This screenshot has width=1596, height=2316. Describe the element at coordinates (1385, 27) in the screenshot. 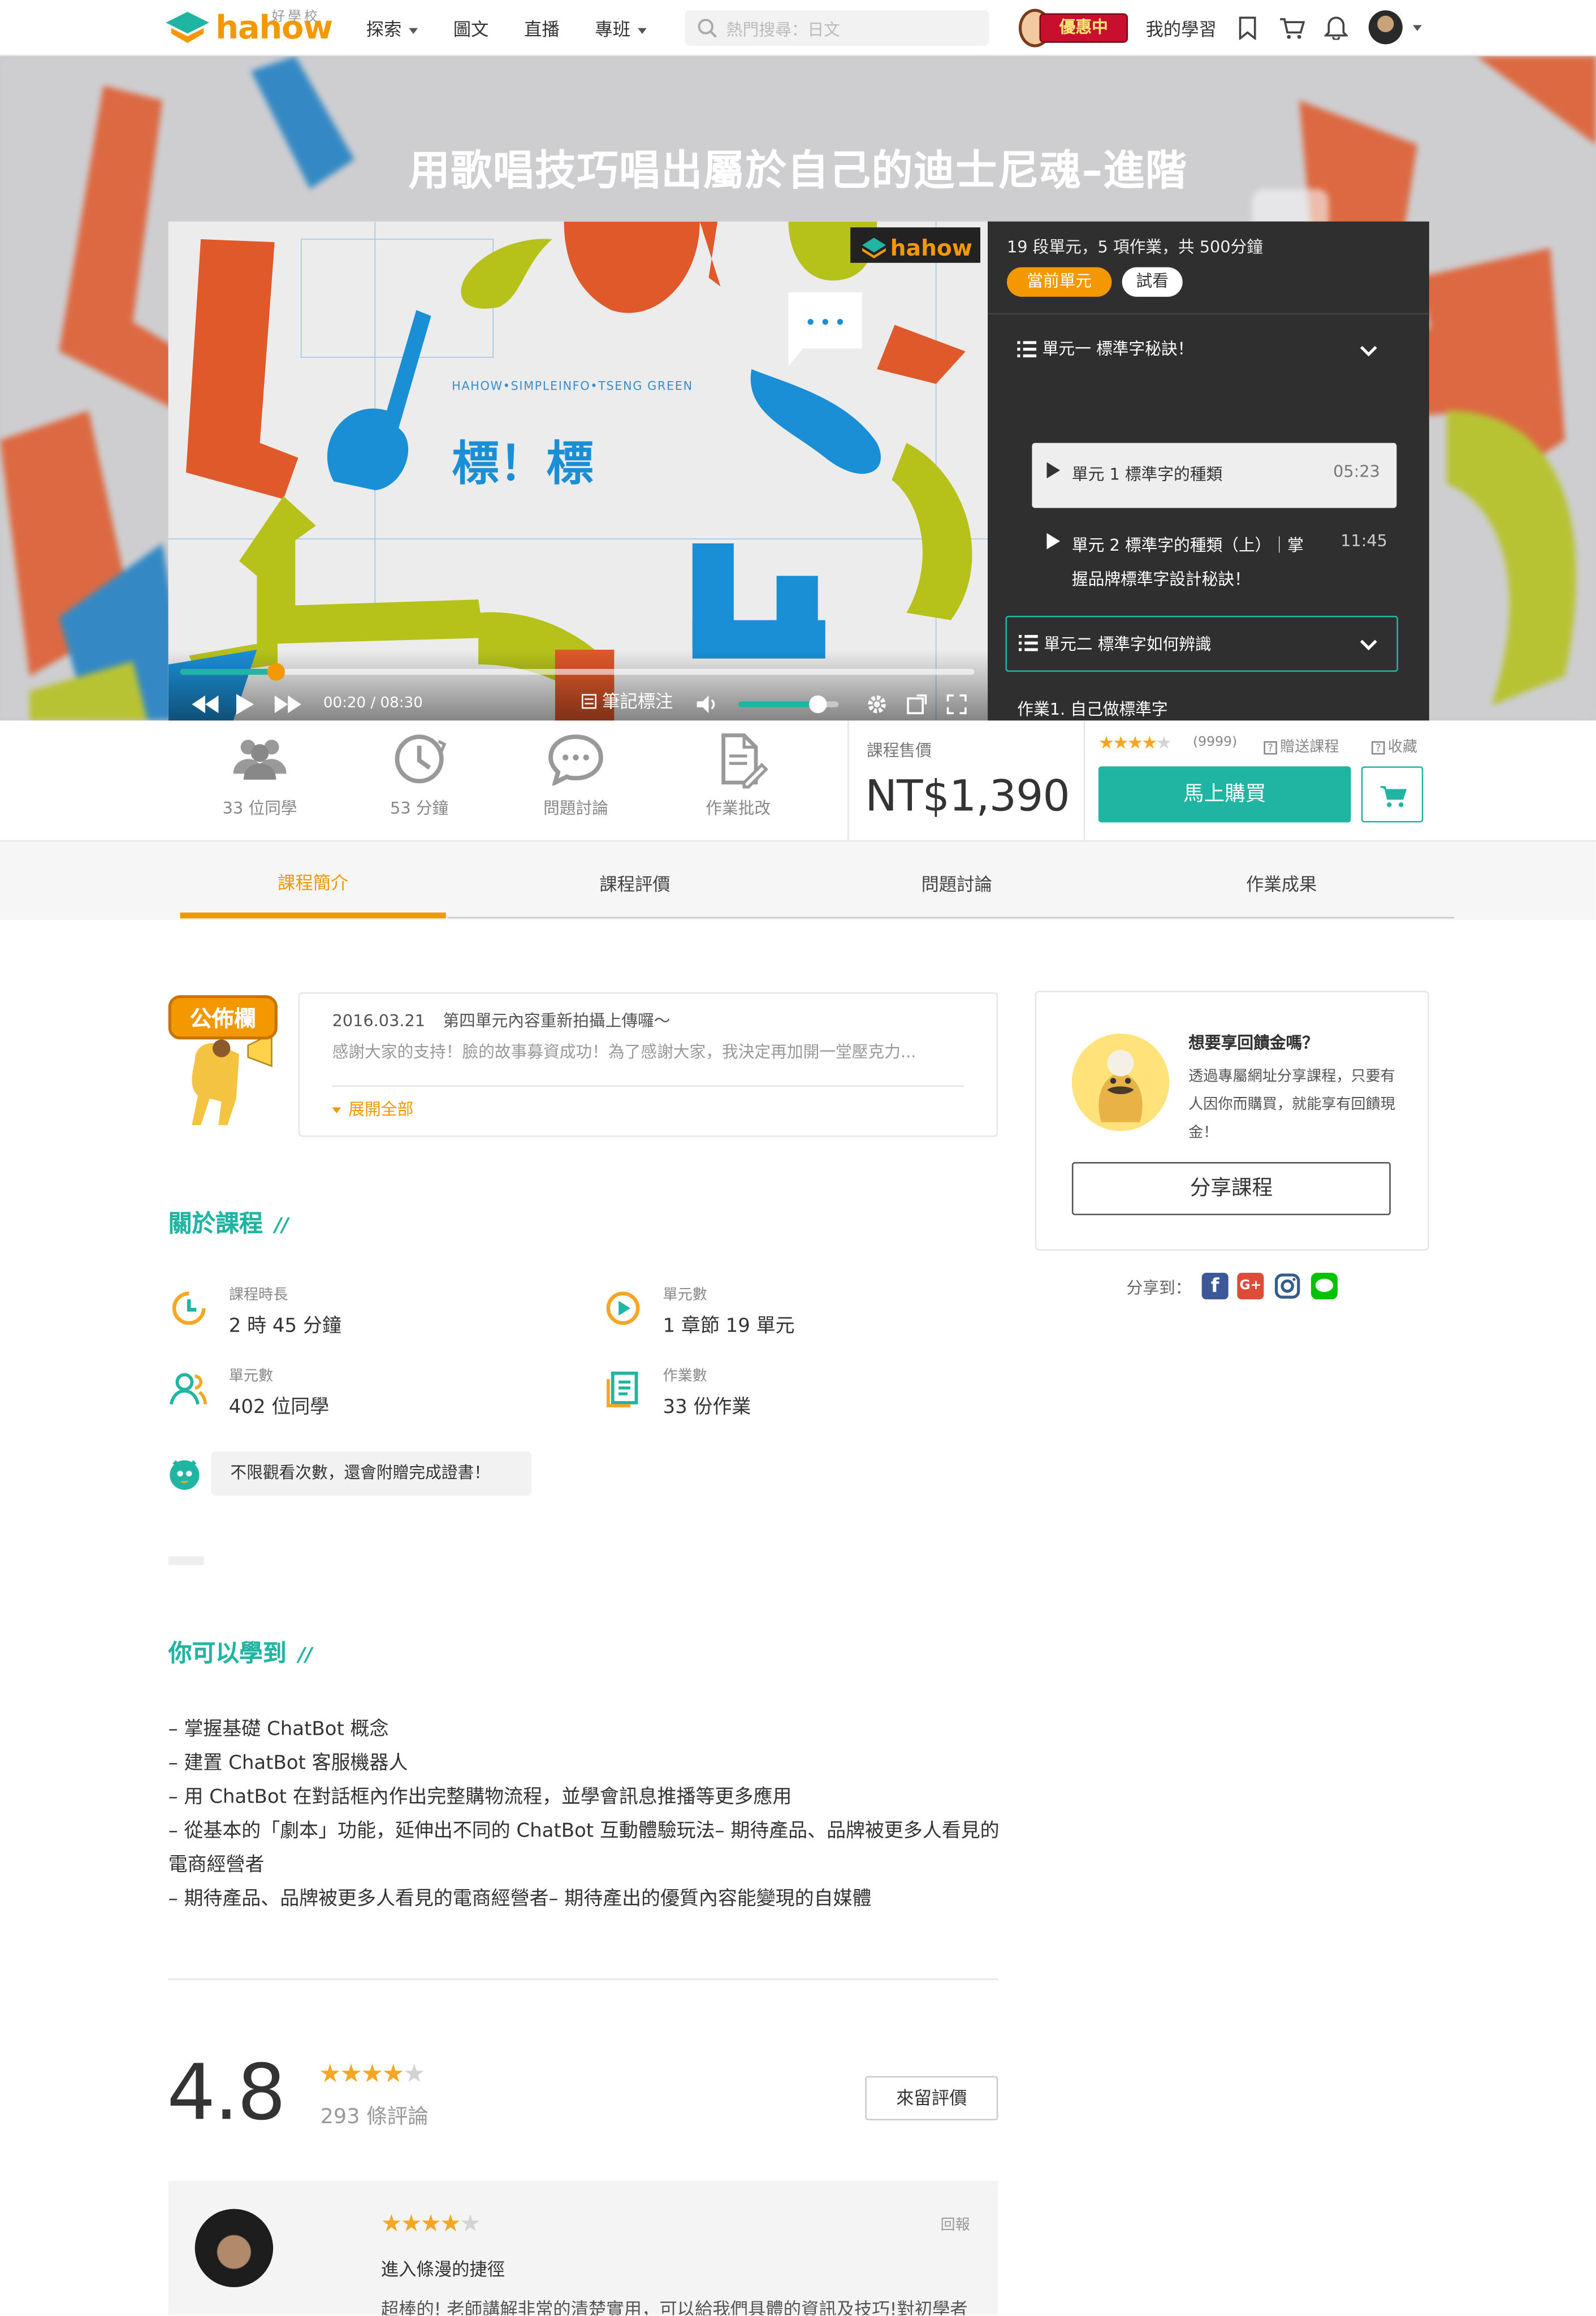

I see `user-avatar` at that location.